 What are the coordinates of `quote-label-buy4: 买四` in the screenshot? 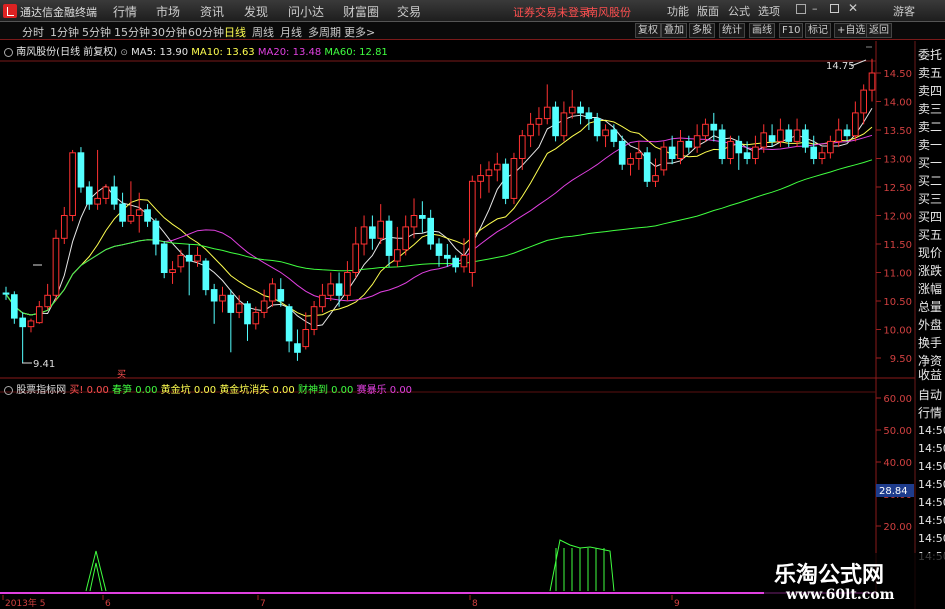 It's located at (930, 217).